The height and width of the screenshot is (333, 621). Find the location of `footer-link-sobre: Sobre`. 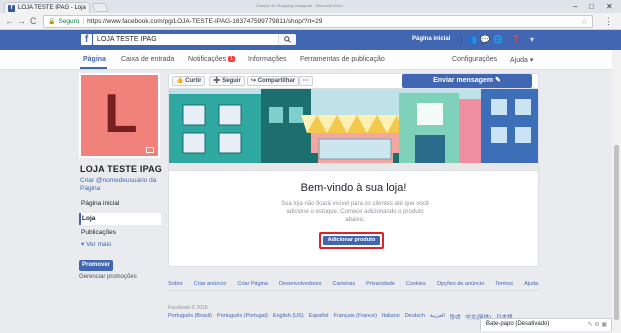

footer-link-sobre: Sobre is located at coordinates (175, 284).